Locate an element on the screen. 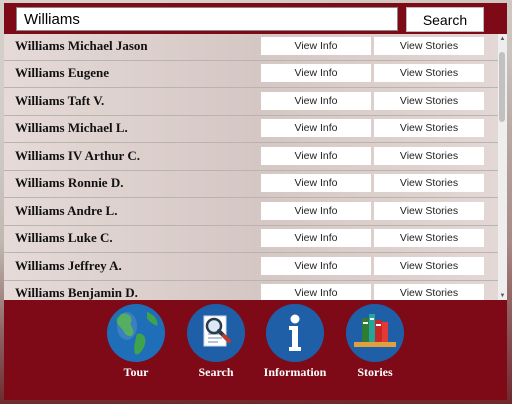 Image resolution: width=512 pixels, height=404 pixels. globe-icon is located at coordinates (136, 333).